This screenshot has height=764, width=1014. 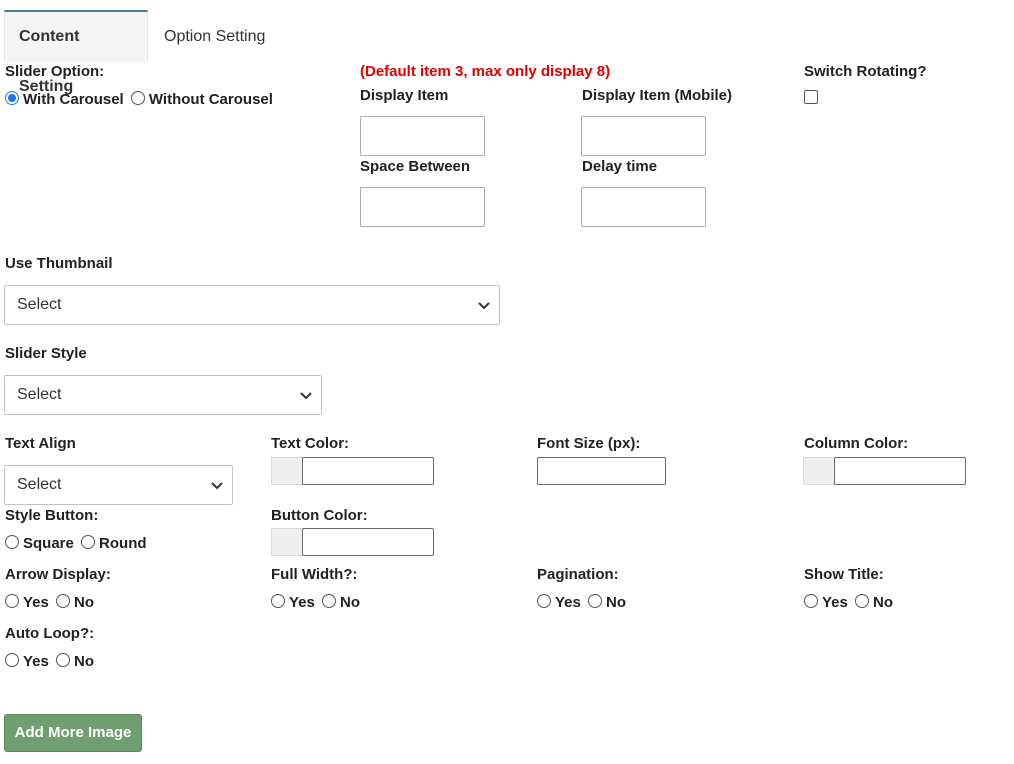 What do you see at coordinates (163, 395) in the screenshot?
I see `slider-style-select: Select` at bounding box center [163, 395].